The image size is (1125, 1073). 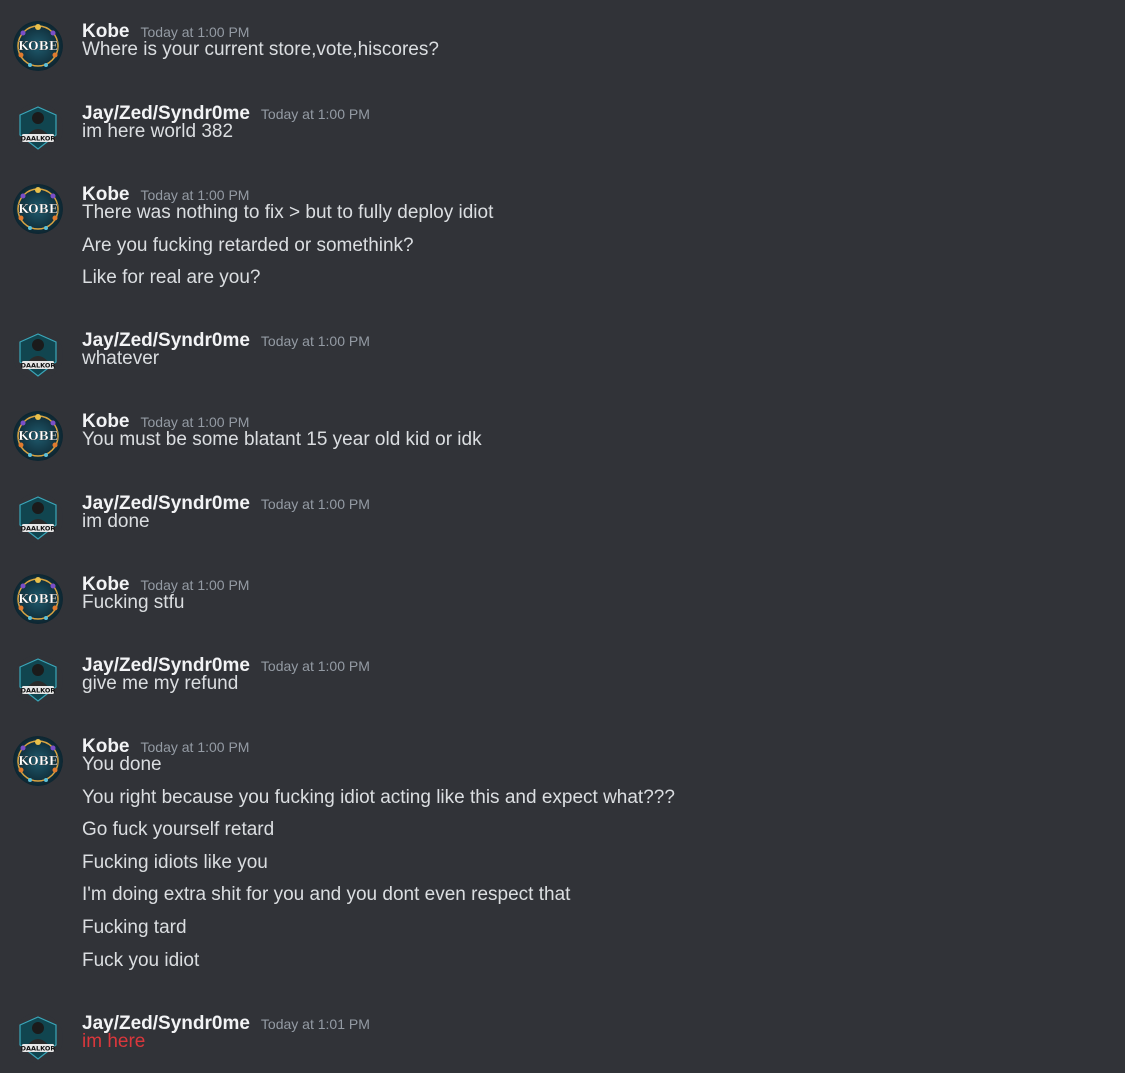 I want to click on message-text: Fucking idiots like you, so click(x=175, y=862).